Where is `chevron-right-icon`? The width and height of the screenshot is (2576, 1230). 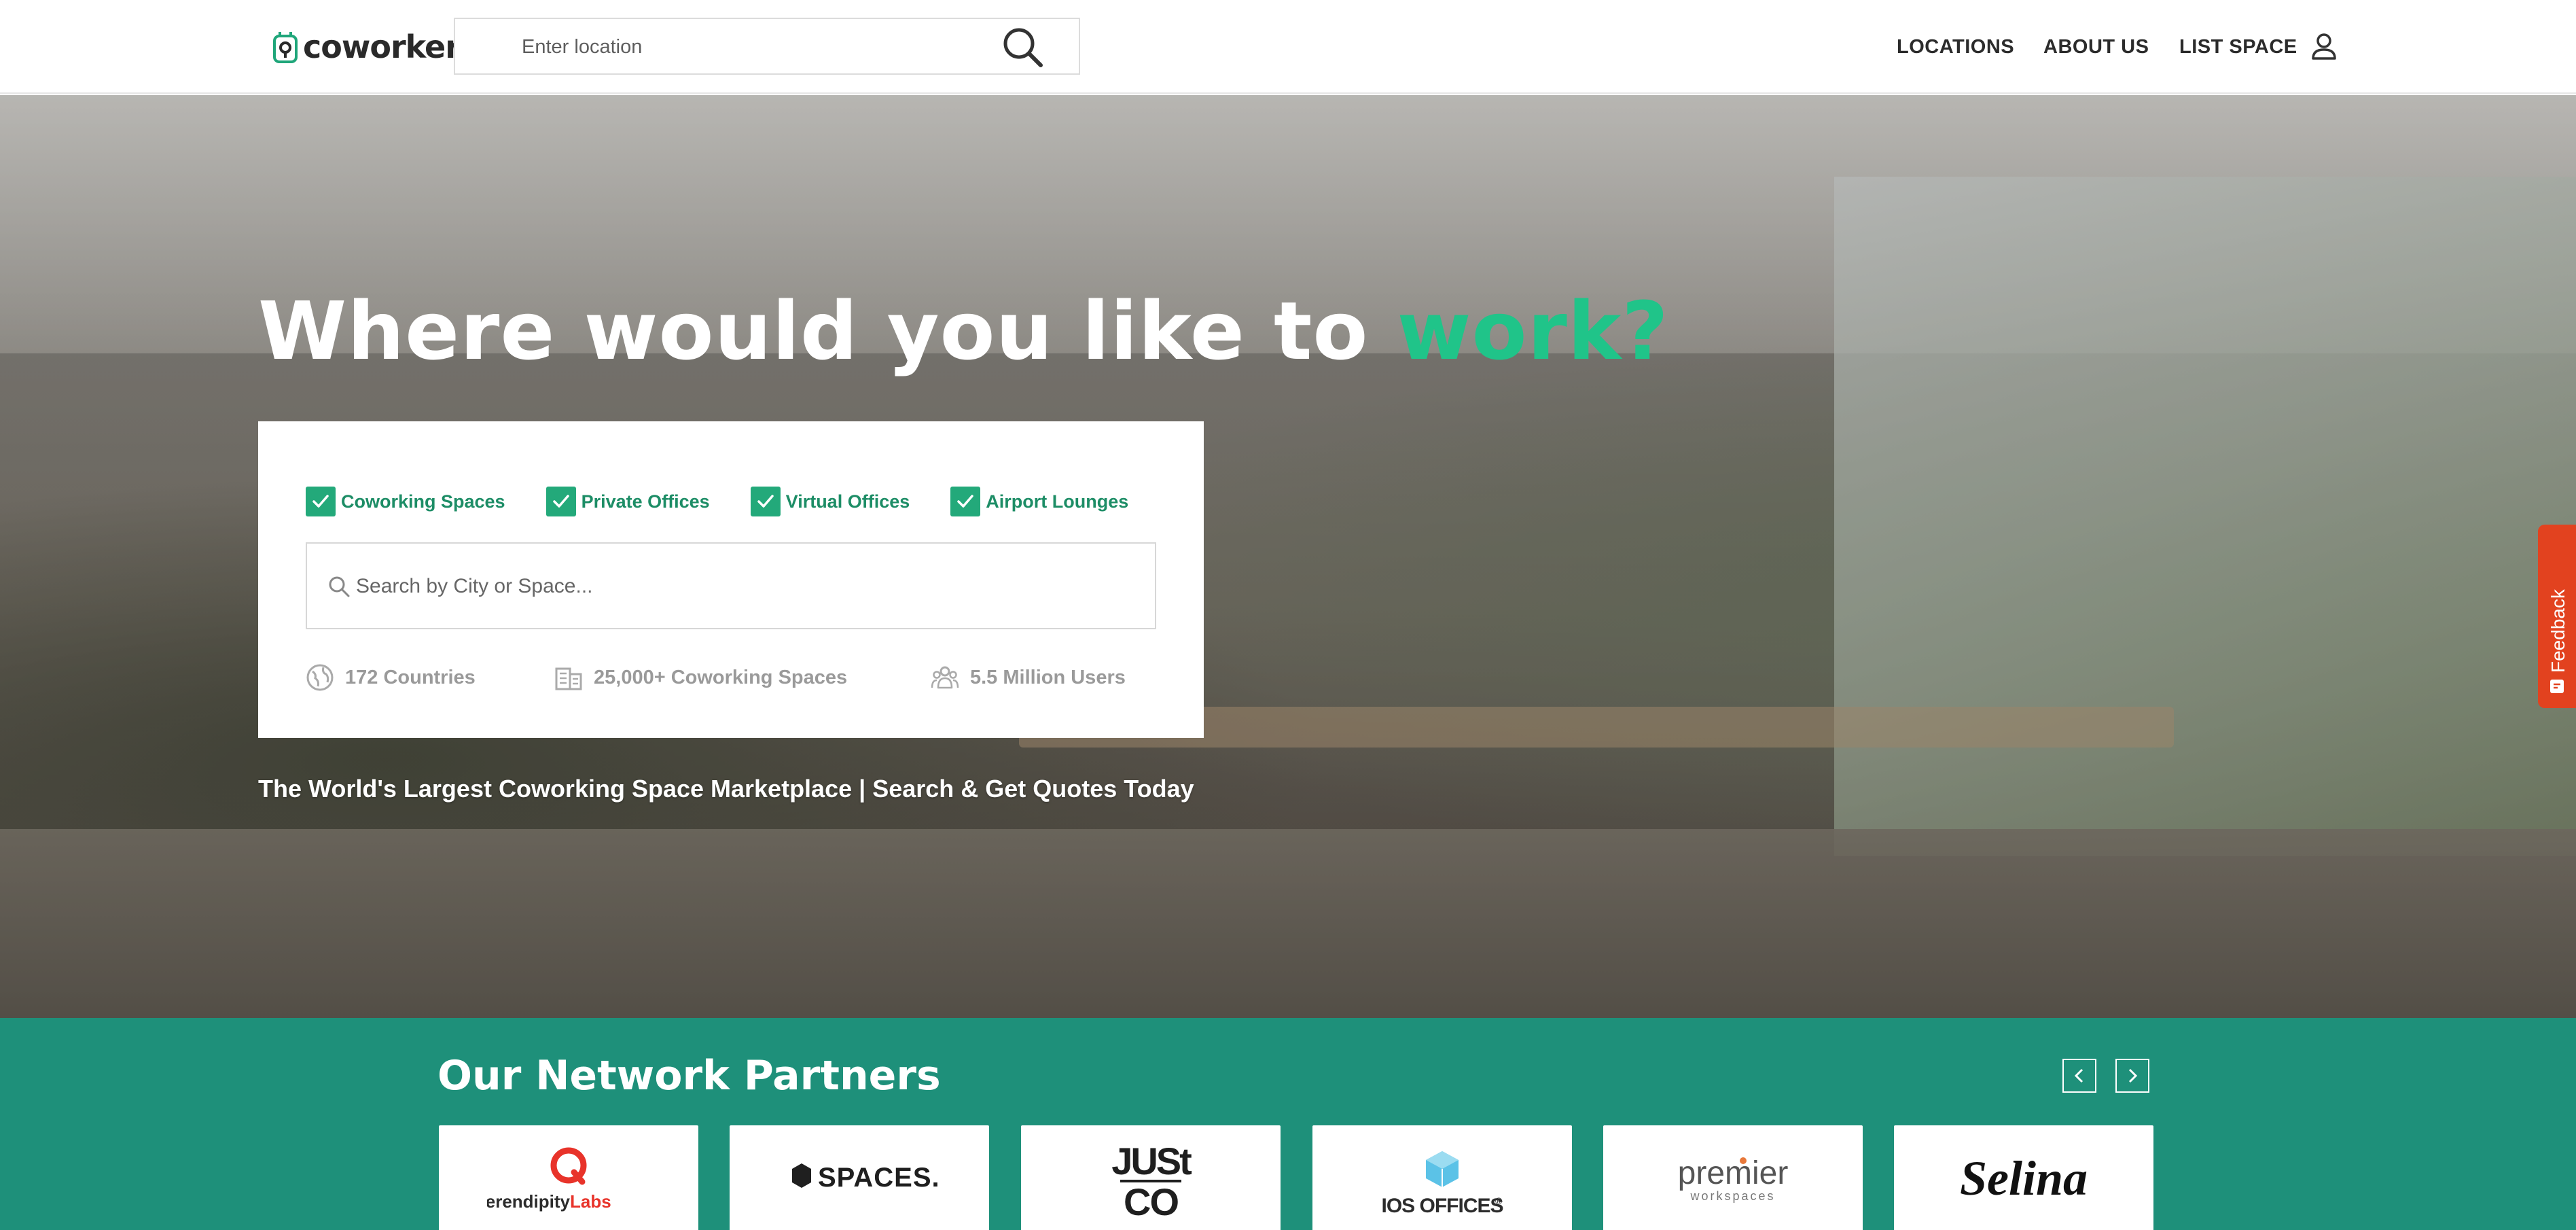
chevron-right-icon is located at coordinates (2133, 1075).